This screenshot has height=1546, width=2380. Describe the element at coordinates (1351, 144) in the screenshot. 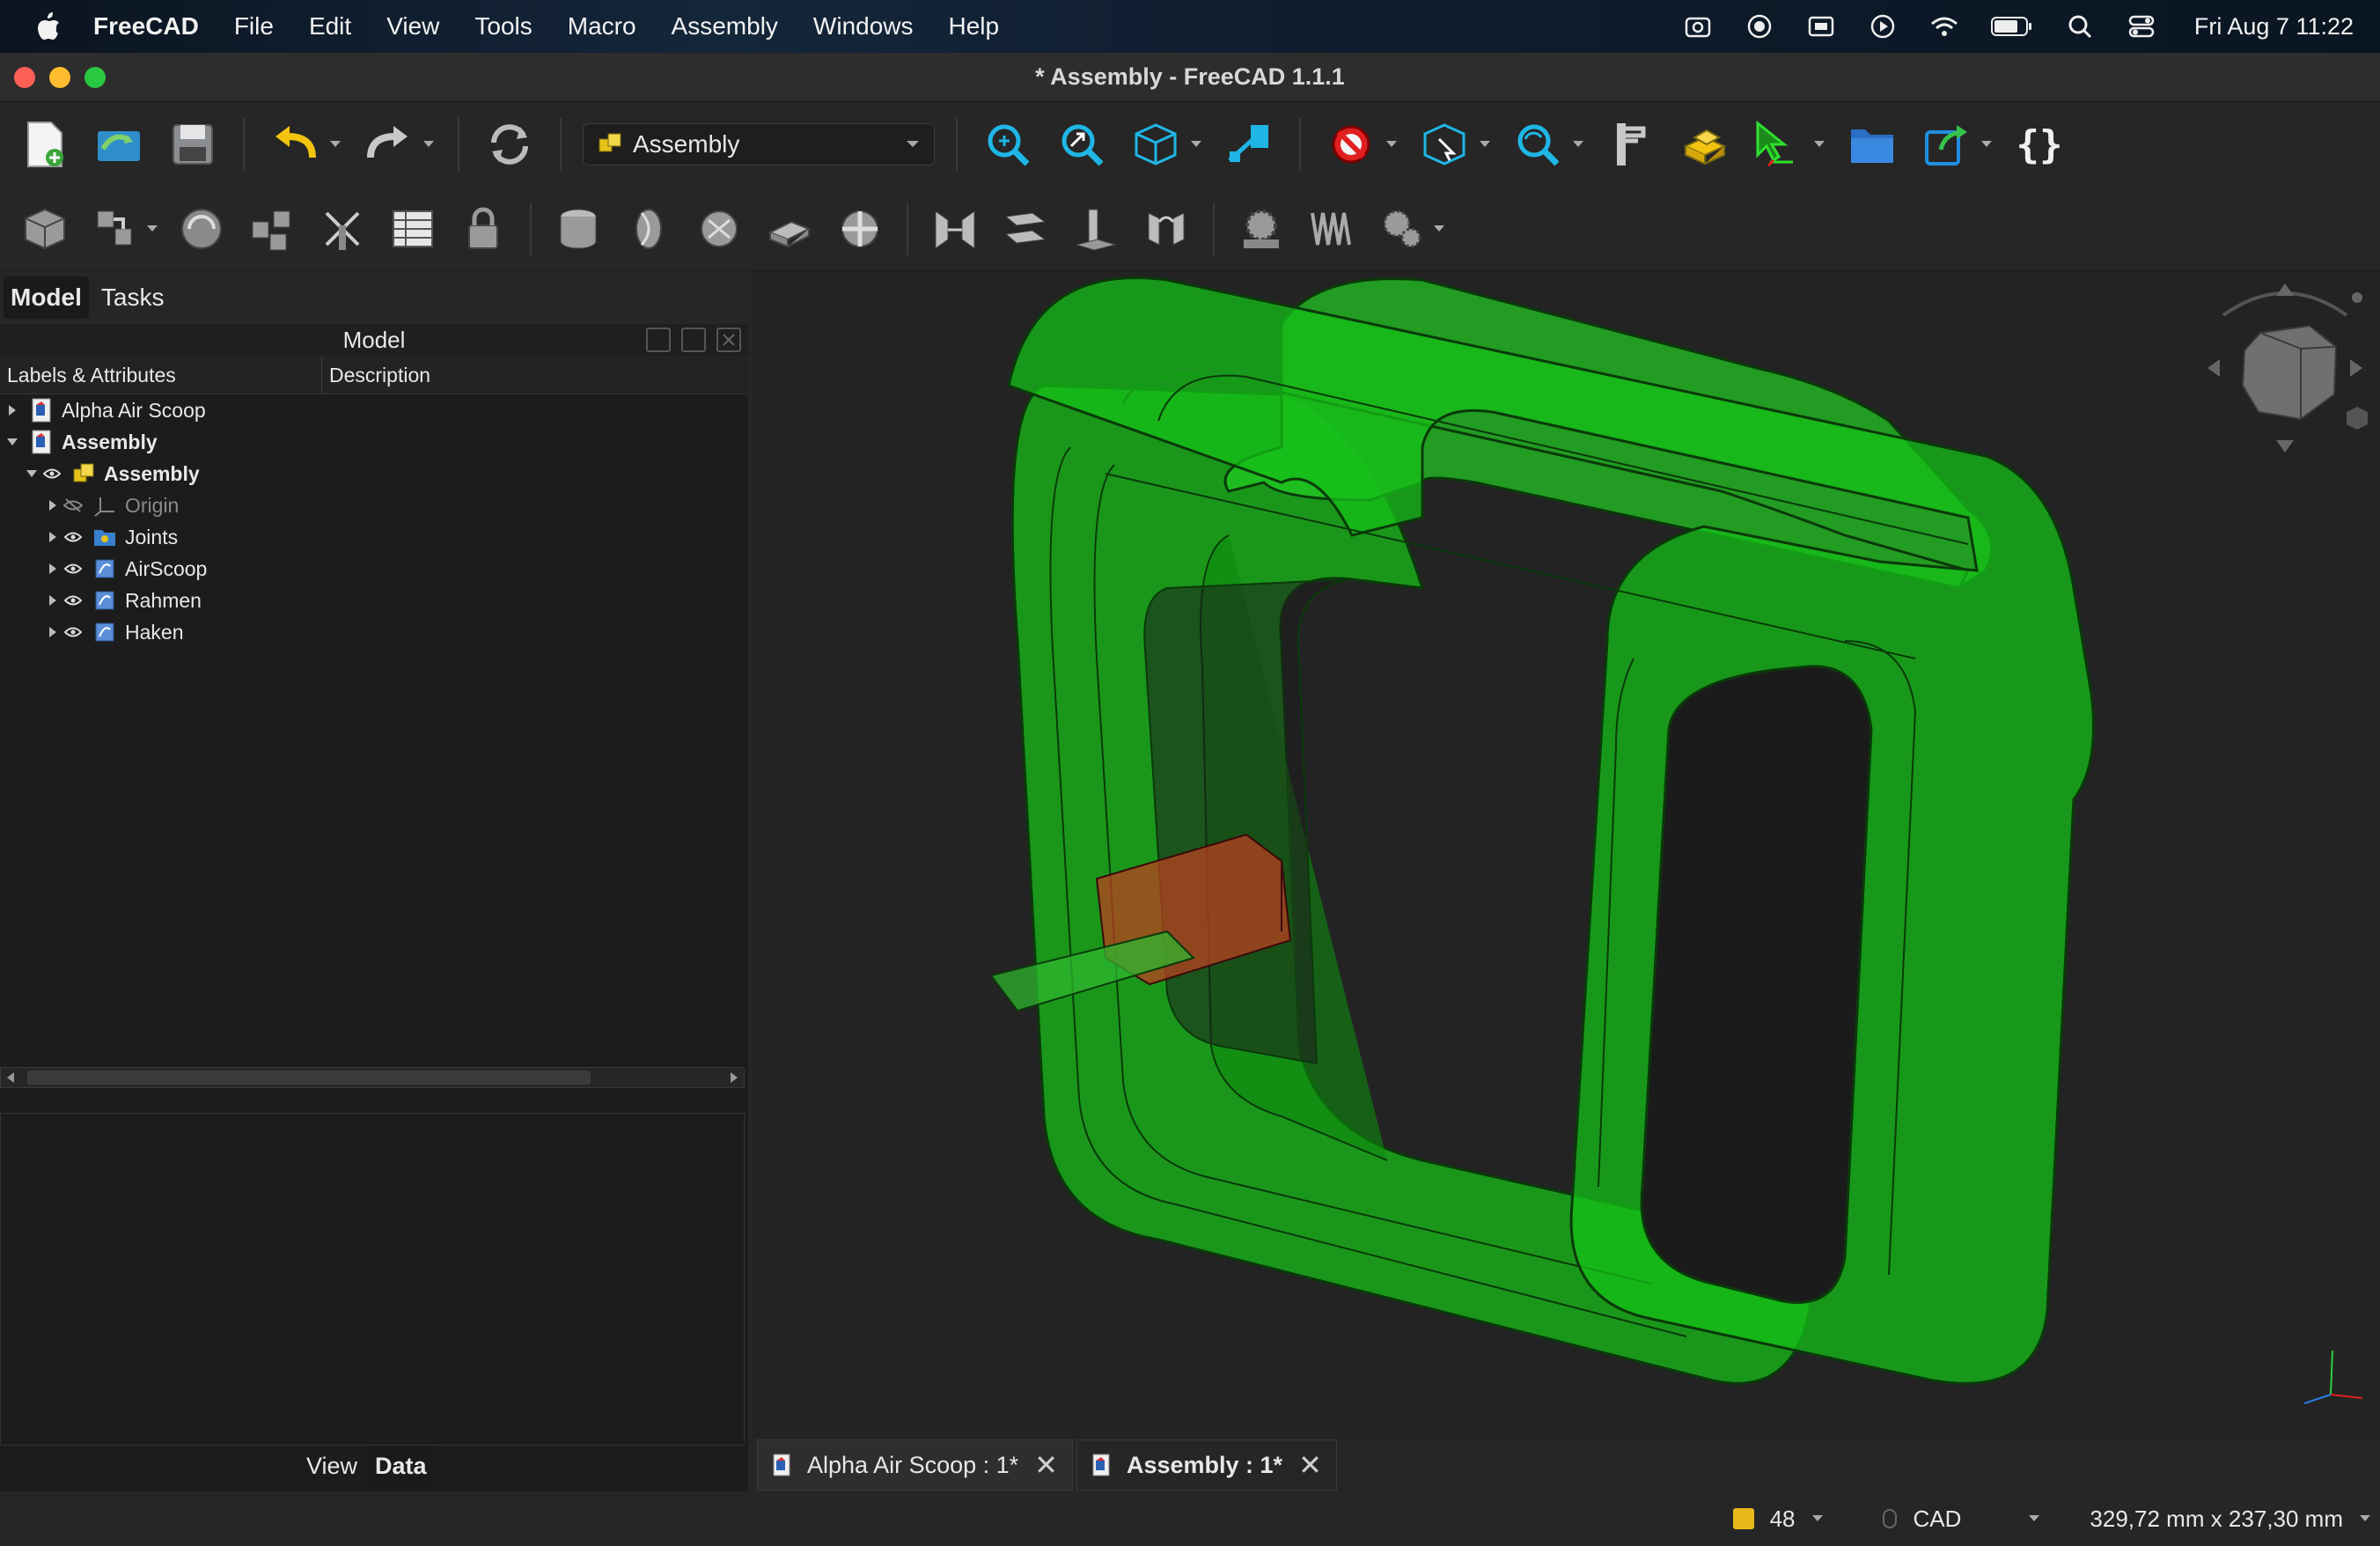

I see `clipping-icon` at that location.